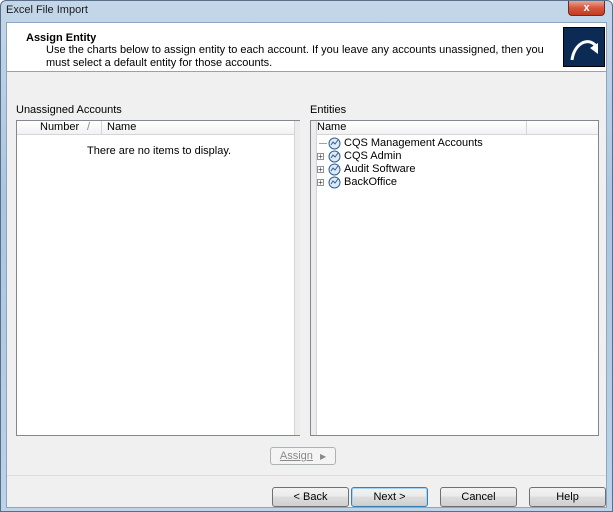 The image size is (613, 512). What do you see at coordinates (47, 10) in the screenshot?
I see `window-title: Excel File Import` at bounding box center [47, 10].